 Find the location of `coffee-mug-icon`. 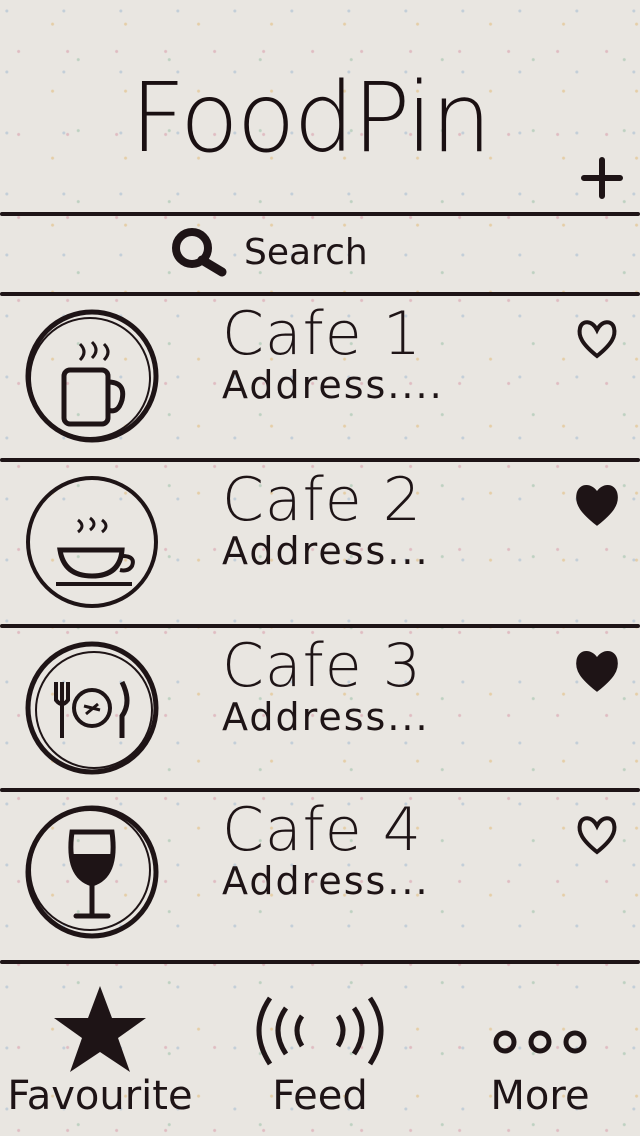

coffee-mug-icon is located at coordinates (92, 376).